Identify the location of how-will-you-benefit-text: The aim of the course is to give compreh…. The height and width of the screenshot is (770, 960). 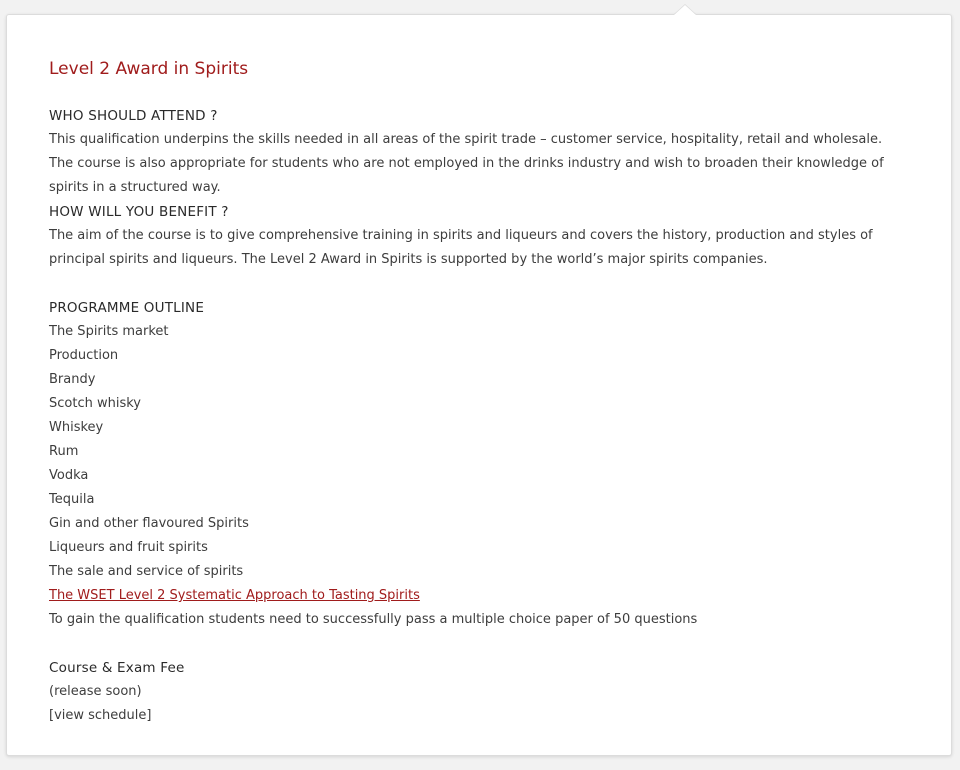
(461, 247).